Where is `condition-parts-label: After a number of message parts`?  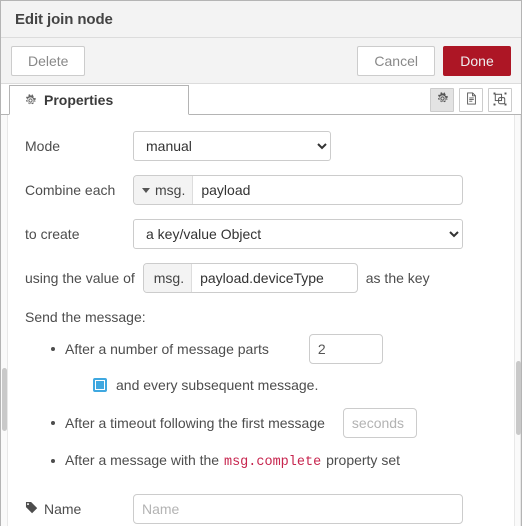 condition-parts-label: After a number of message parts is located at coordinates (167, 349).